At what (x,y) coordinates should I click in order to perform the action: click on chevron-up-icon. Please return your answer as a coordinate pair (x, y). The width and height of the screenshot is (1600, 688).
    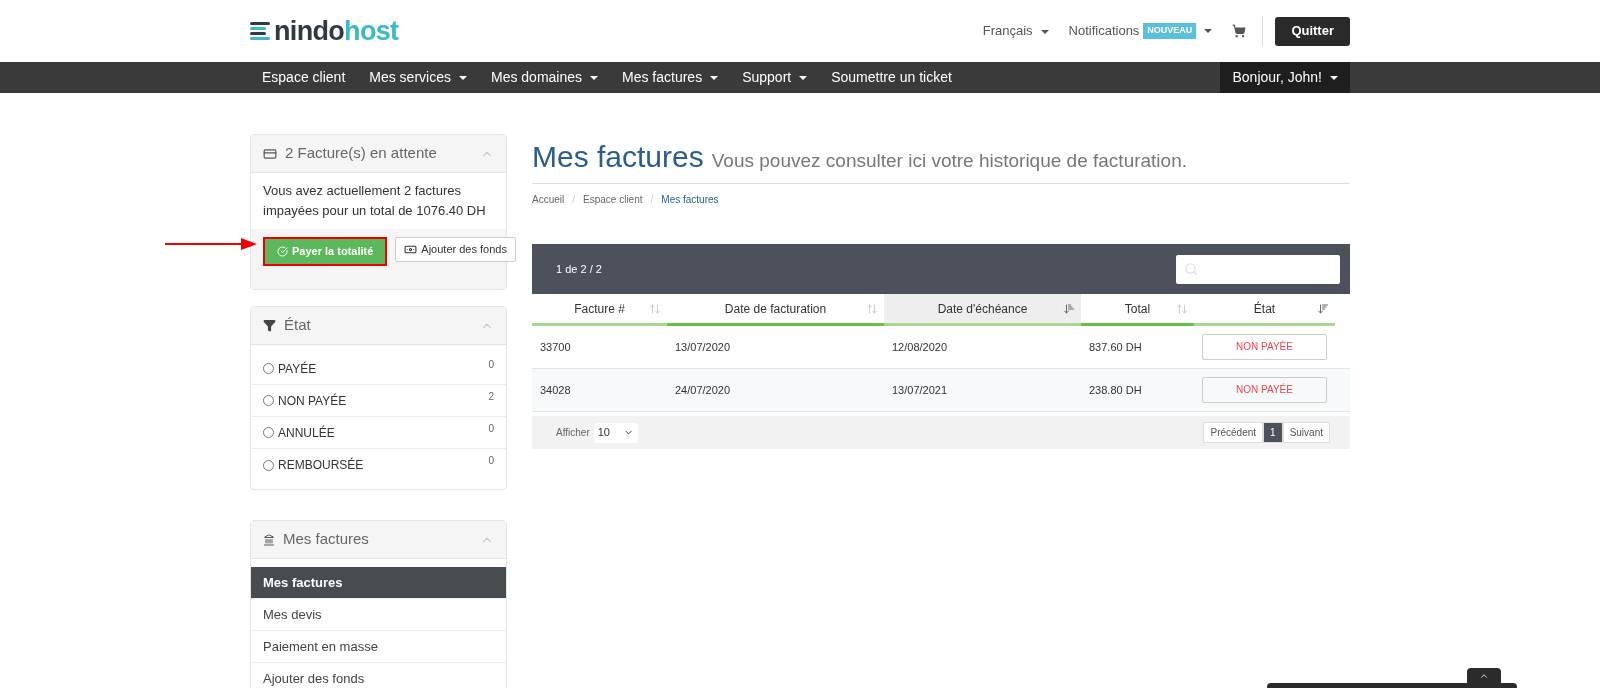
    Looking at the image, I should click on (1484, 676).